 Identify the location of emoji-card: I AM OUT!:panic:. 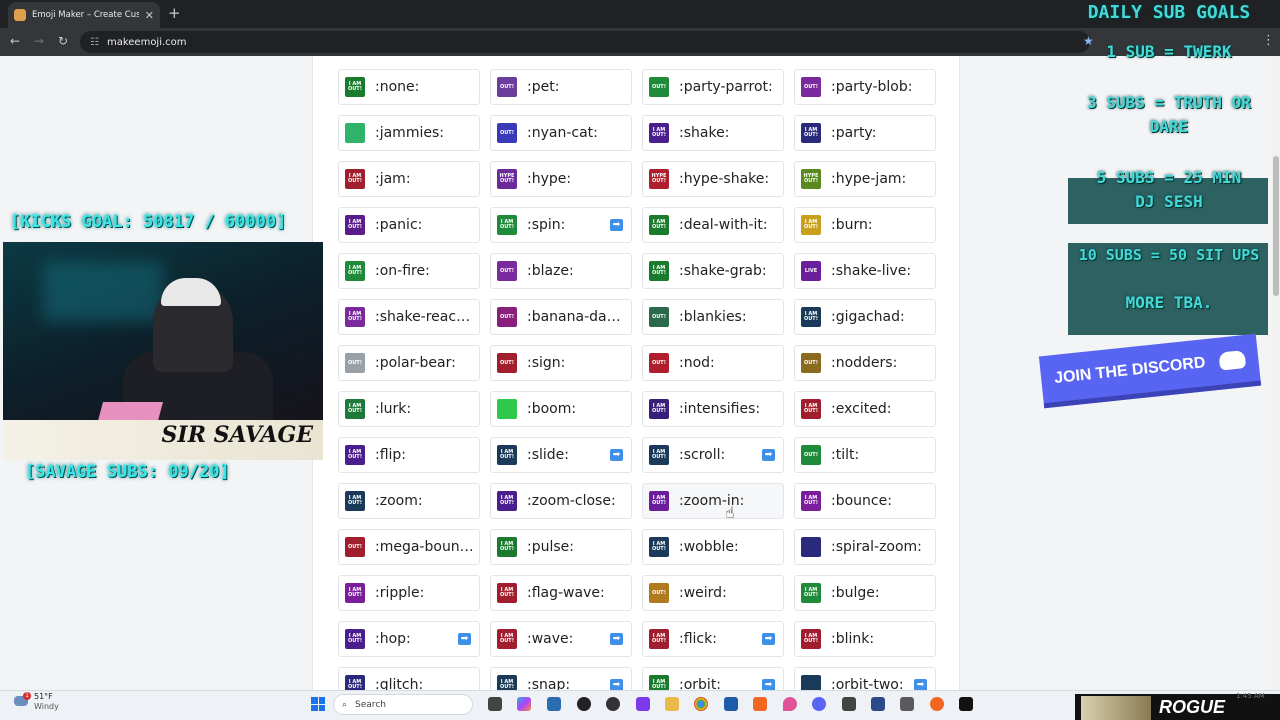
(409, 225).